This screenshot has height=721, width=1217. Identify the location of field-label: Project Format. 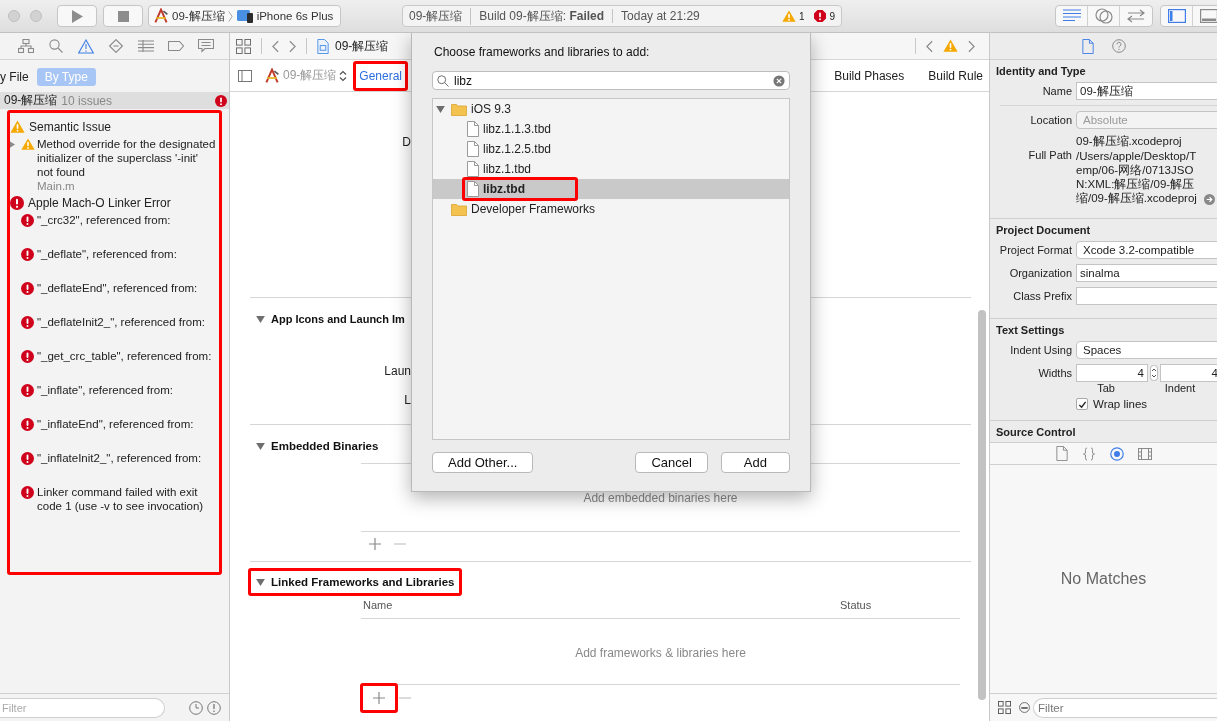
(1035, 250).